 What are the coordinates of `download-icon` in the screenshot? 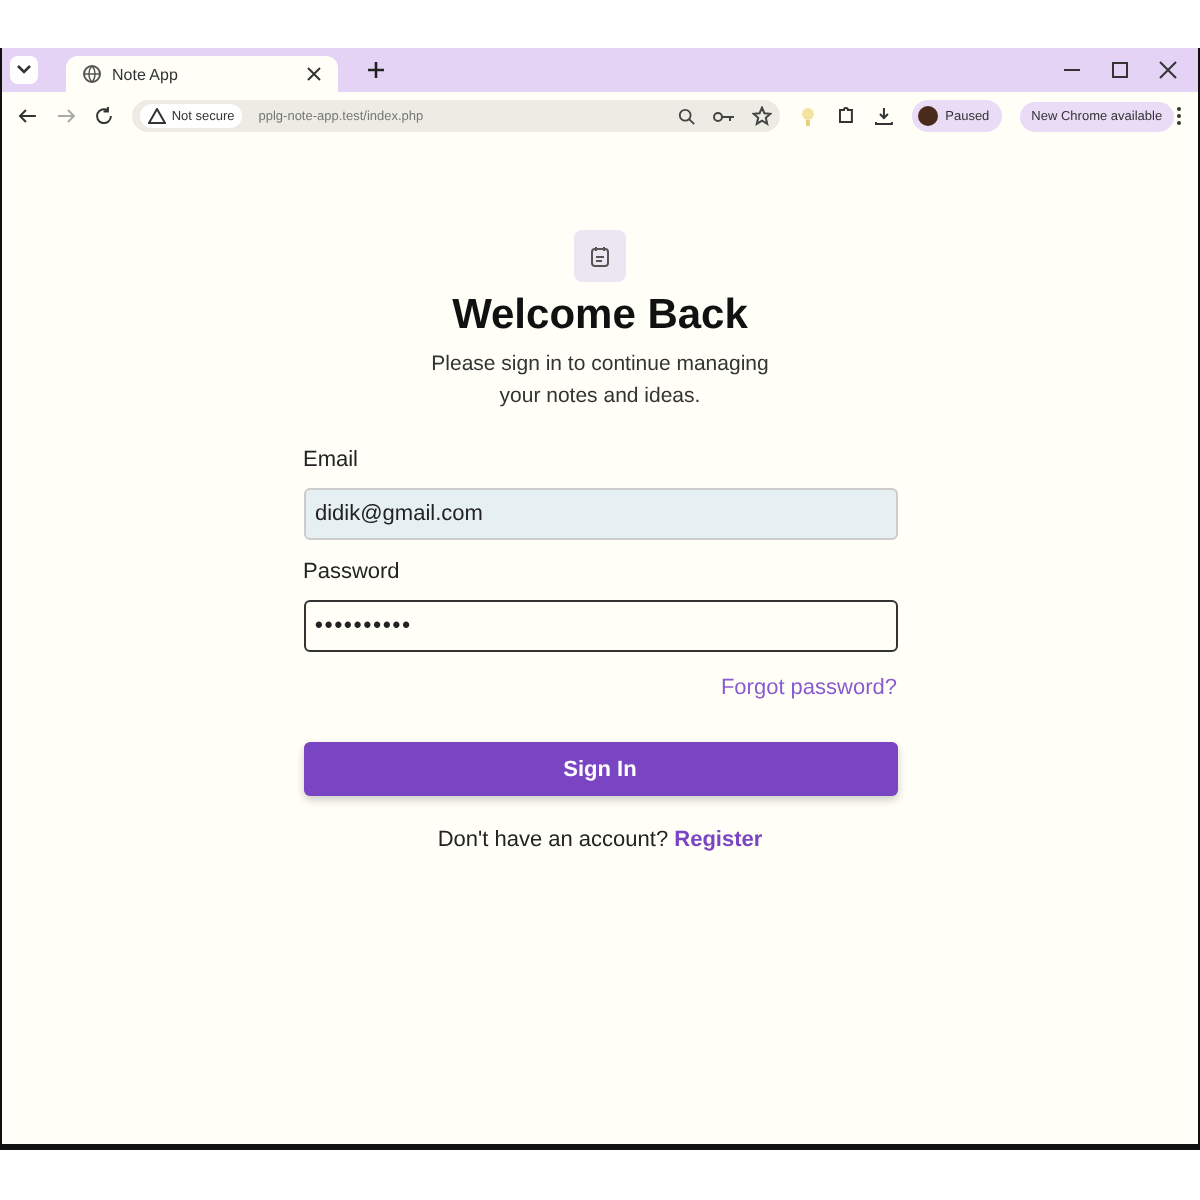 It's located at (883, 116).